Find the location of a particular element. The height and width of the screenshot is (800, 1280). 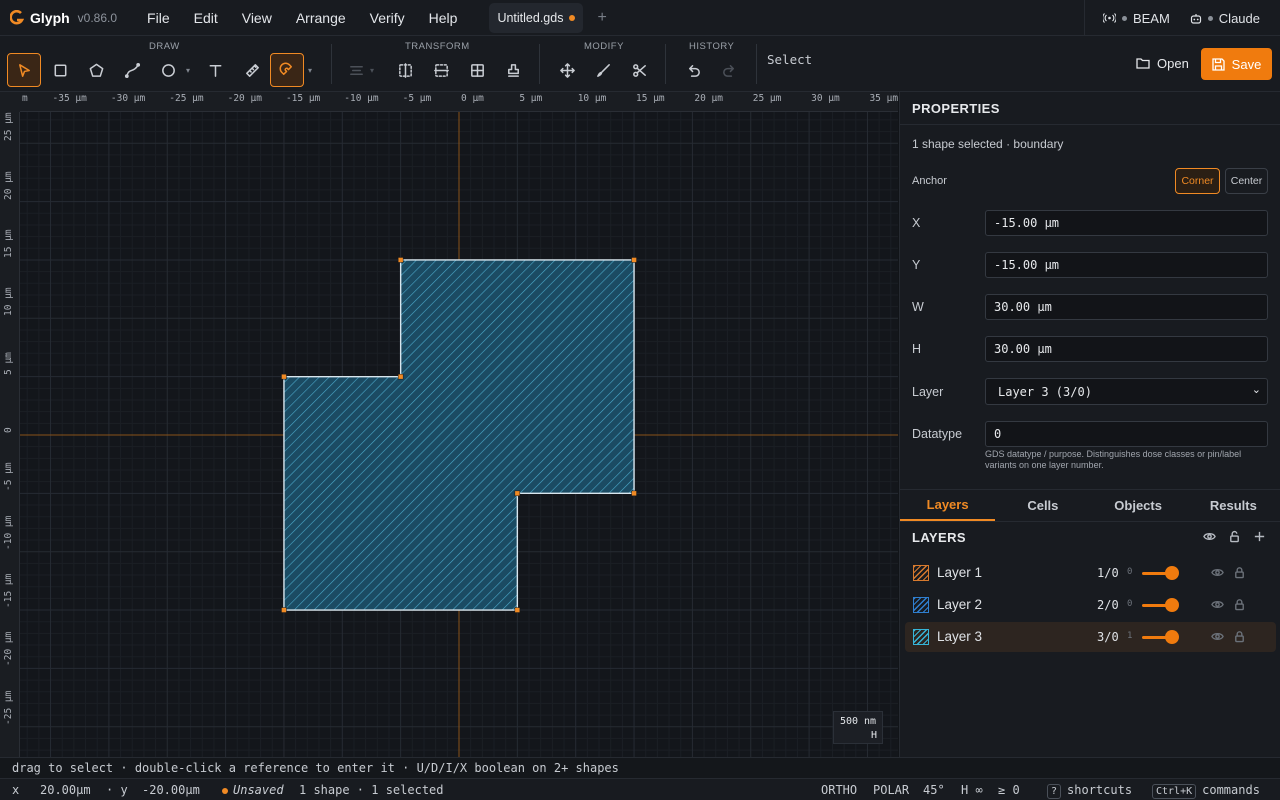

layer-tools is located at coordinates (1234, 536).